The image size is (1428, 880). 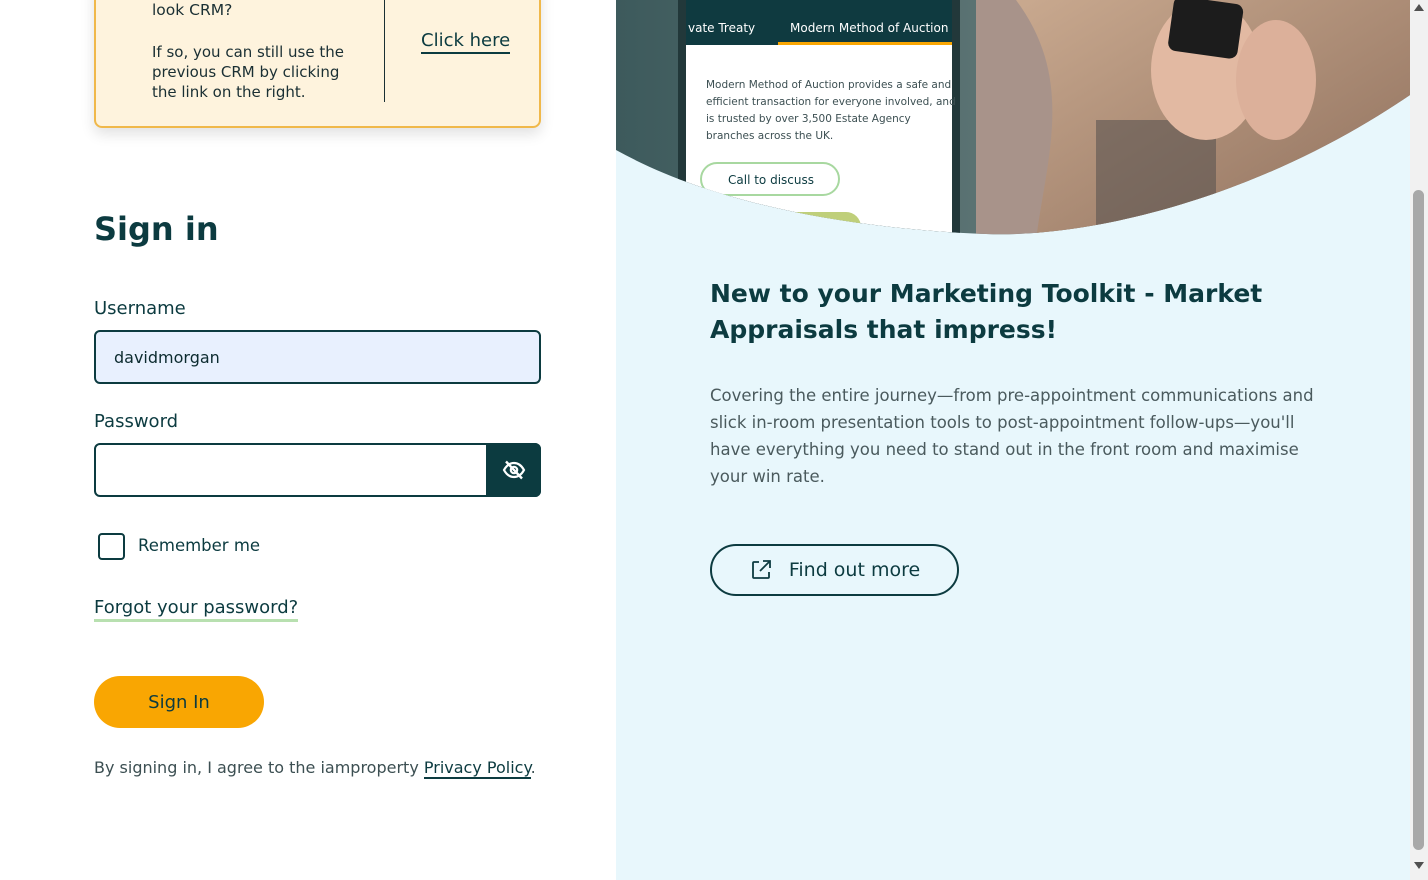 I want to click on page-scrollbar, so click(x=1419, y=440).